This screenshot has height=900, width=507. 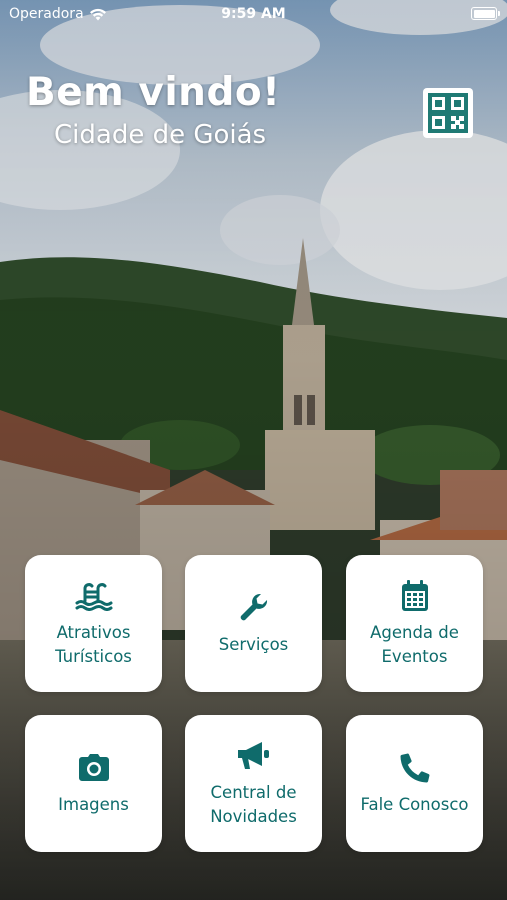 I want to click on status-bar: Operadora 9:59 AM, so click(x=253, y=14).